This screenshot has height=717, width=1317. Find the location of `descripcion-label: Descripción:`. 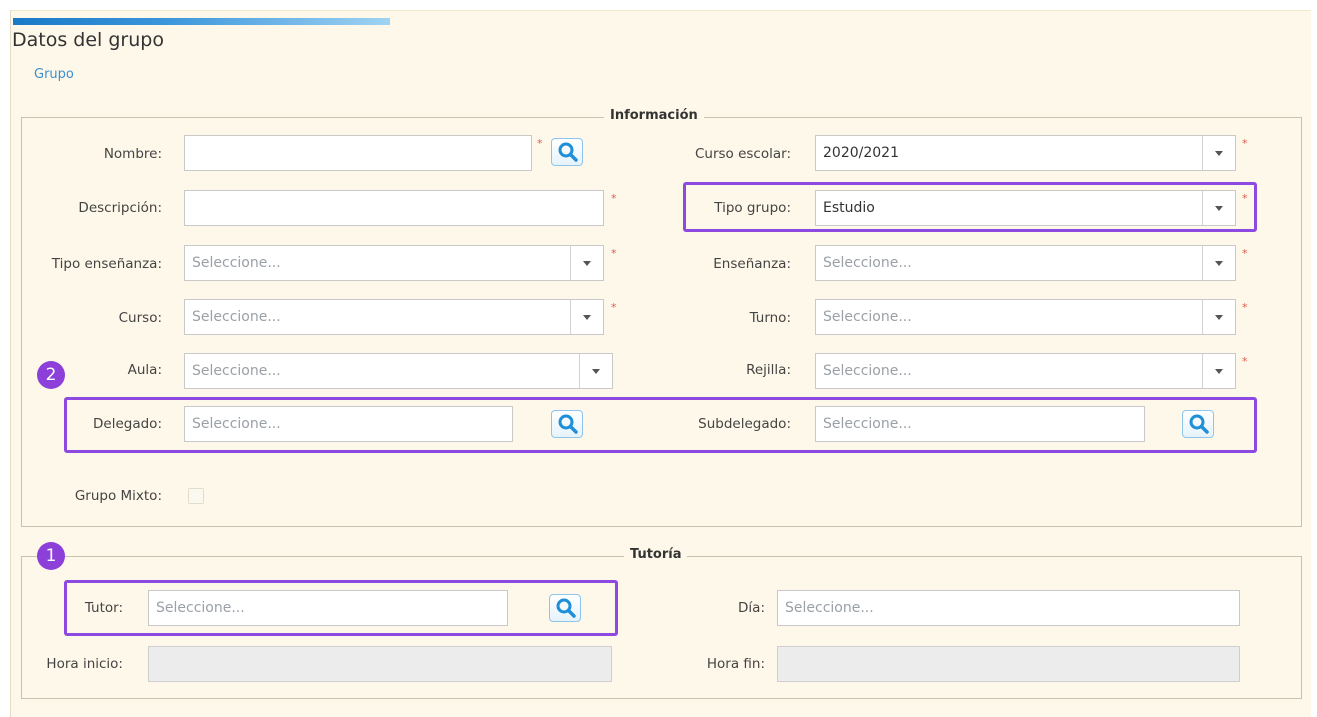

descripcion-label: Descripción: is located at coordinates (120, 208).